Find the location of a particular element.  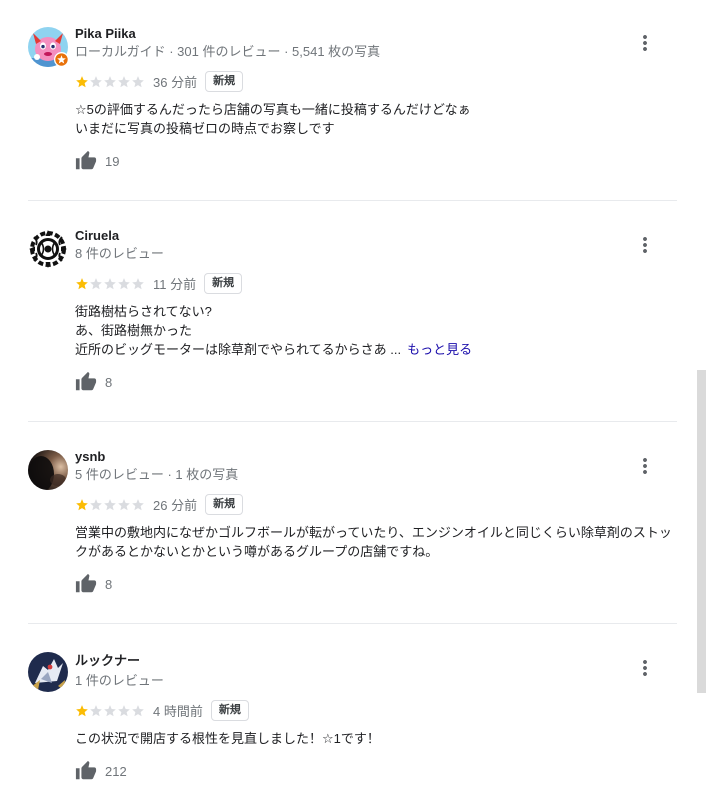

like-button: 19 is located at coordinates (97, 161).